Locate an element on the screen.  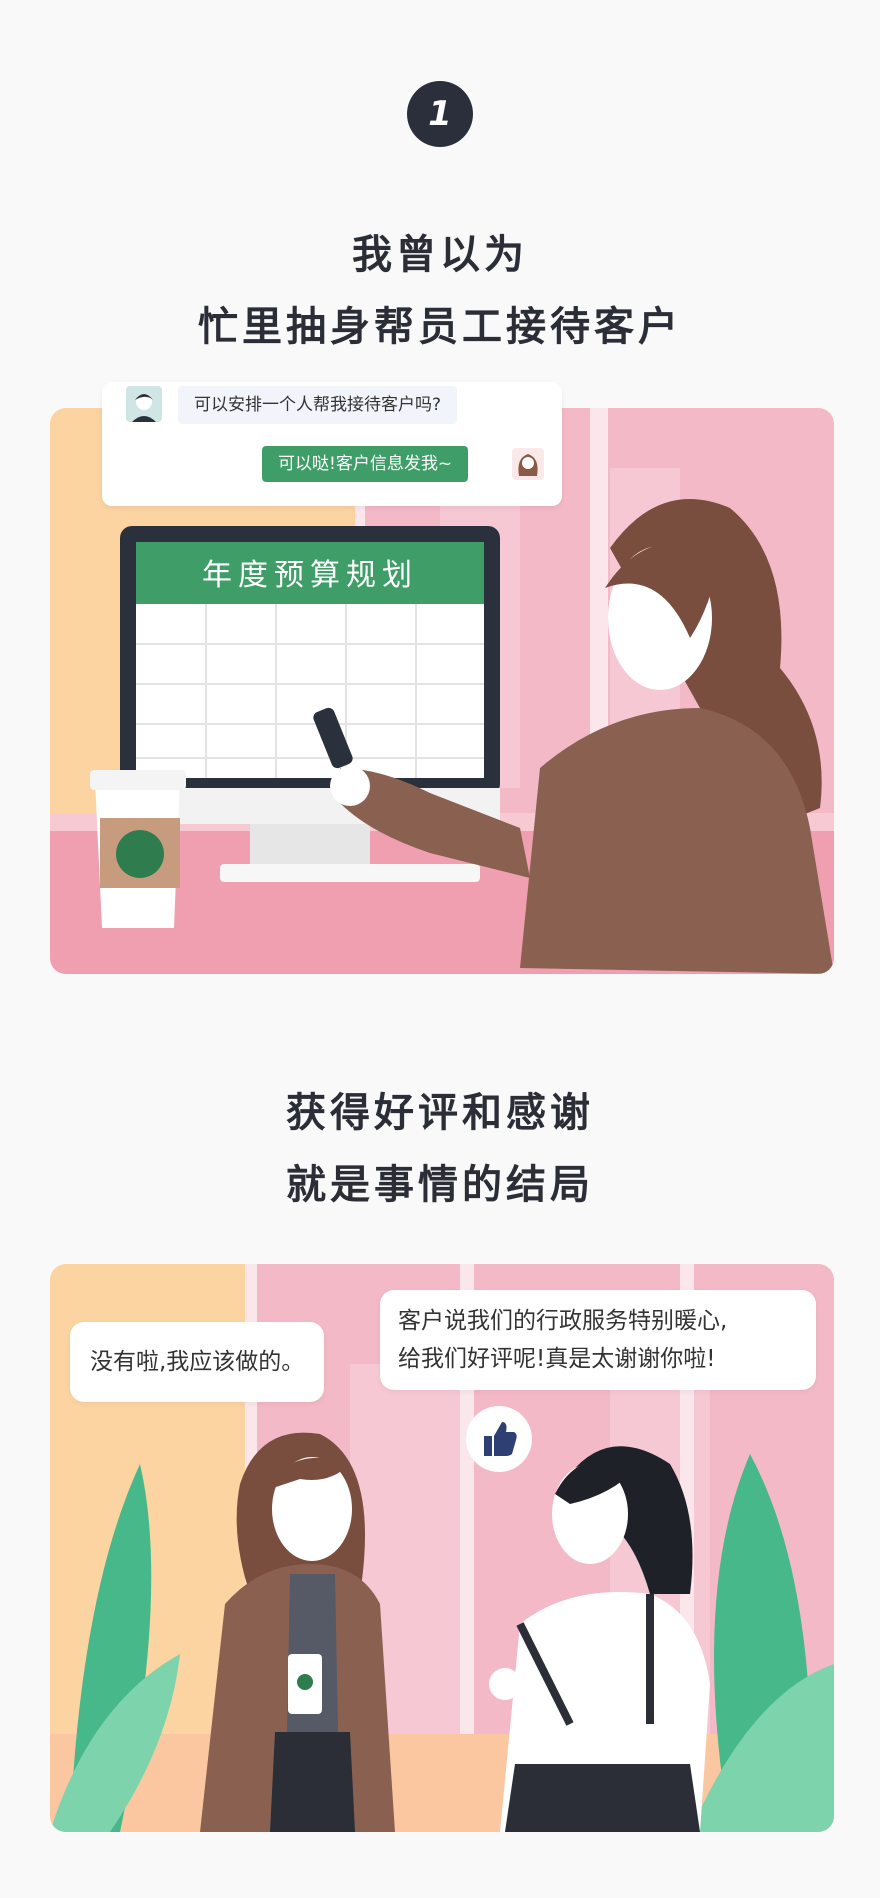
speech-bubble-left-text: 没有啦,我应该做的。 is located at coordinates (197, 1362).